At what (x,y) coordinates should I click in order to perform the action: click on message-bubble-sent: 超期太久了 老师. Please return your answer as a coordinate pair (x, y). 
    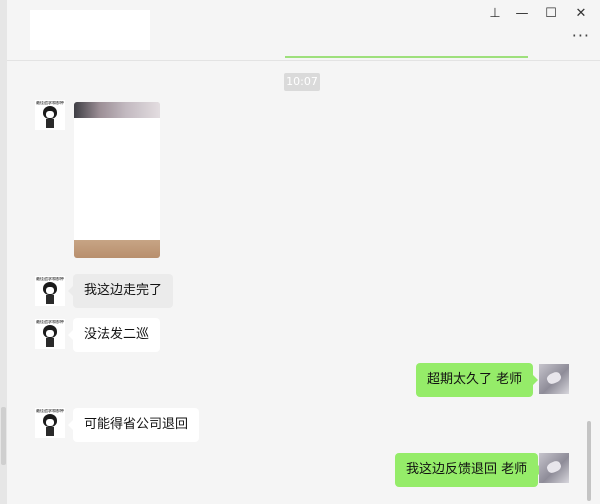
    Looking at the image, I should click on (477, 380).